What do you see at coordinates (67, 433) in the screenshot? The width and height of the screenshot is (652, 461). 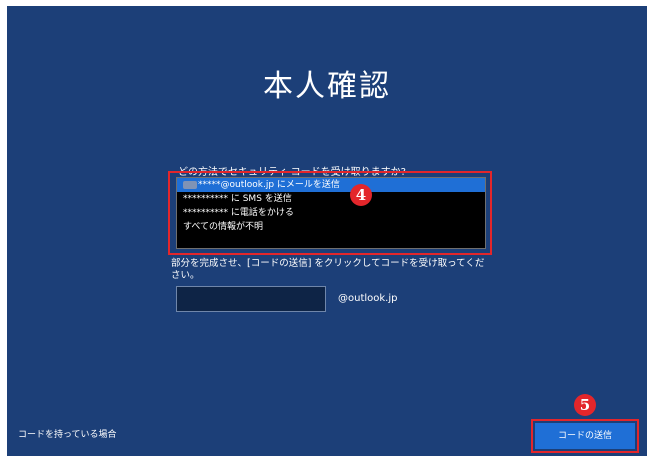 I see `have-code-link: コードを持っている場合` at bounding box center [67, 433].